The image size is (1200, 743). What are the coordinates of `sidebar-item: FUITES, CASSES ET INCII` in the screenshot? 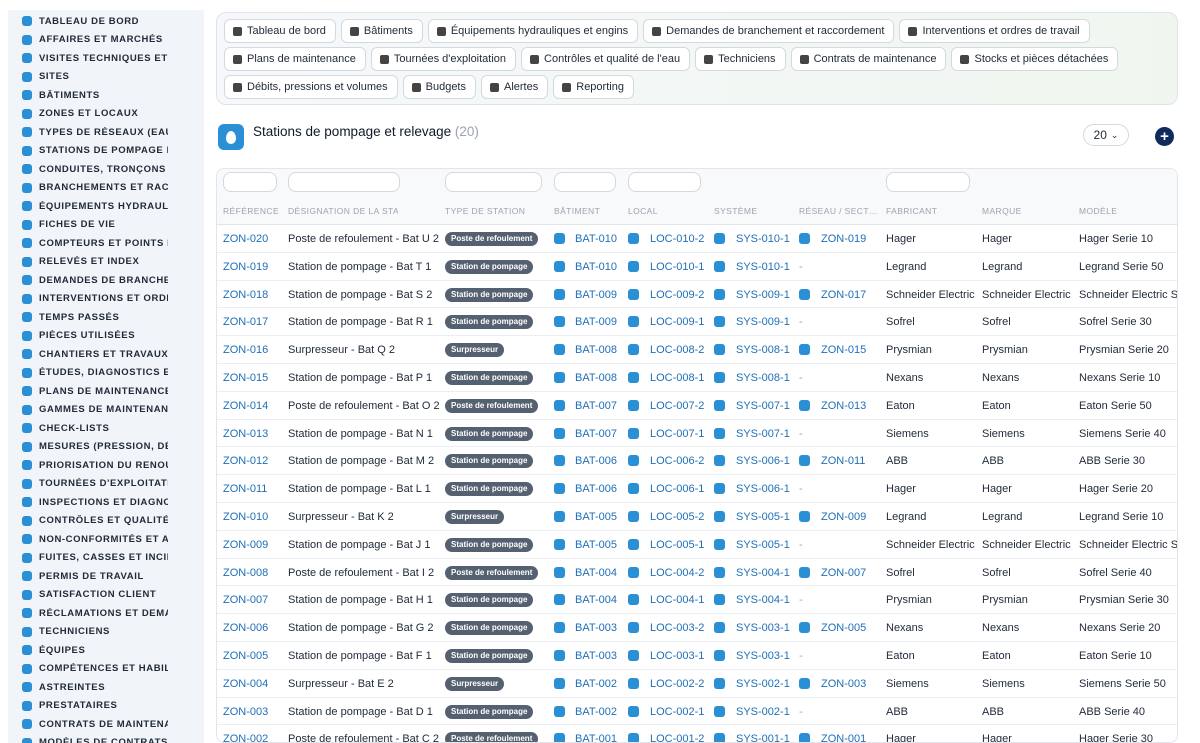 It's located at (88, 558).